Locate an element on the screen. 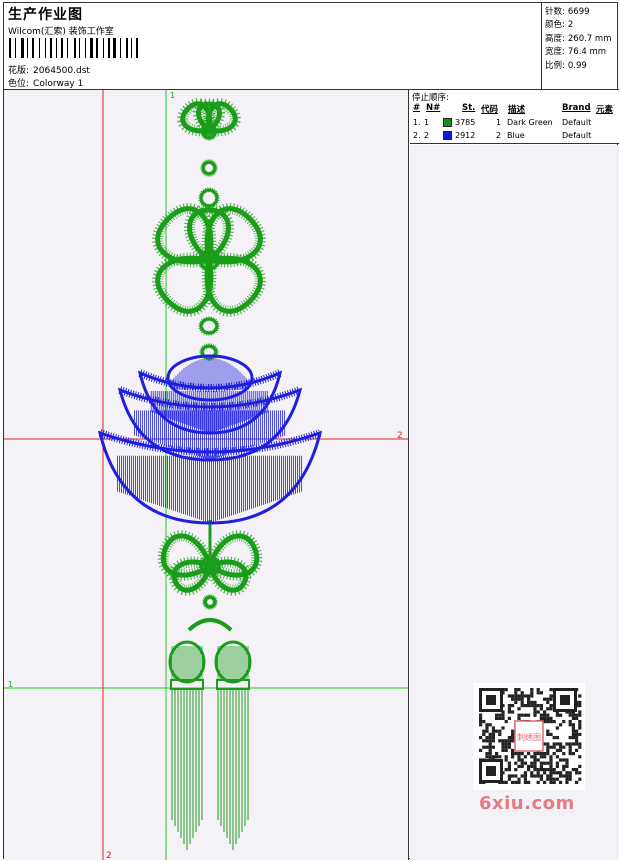 This screenshot has height=861, width=620. marker-right: 2 is located at coordinates (400, 436).